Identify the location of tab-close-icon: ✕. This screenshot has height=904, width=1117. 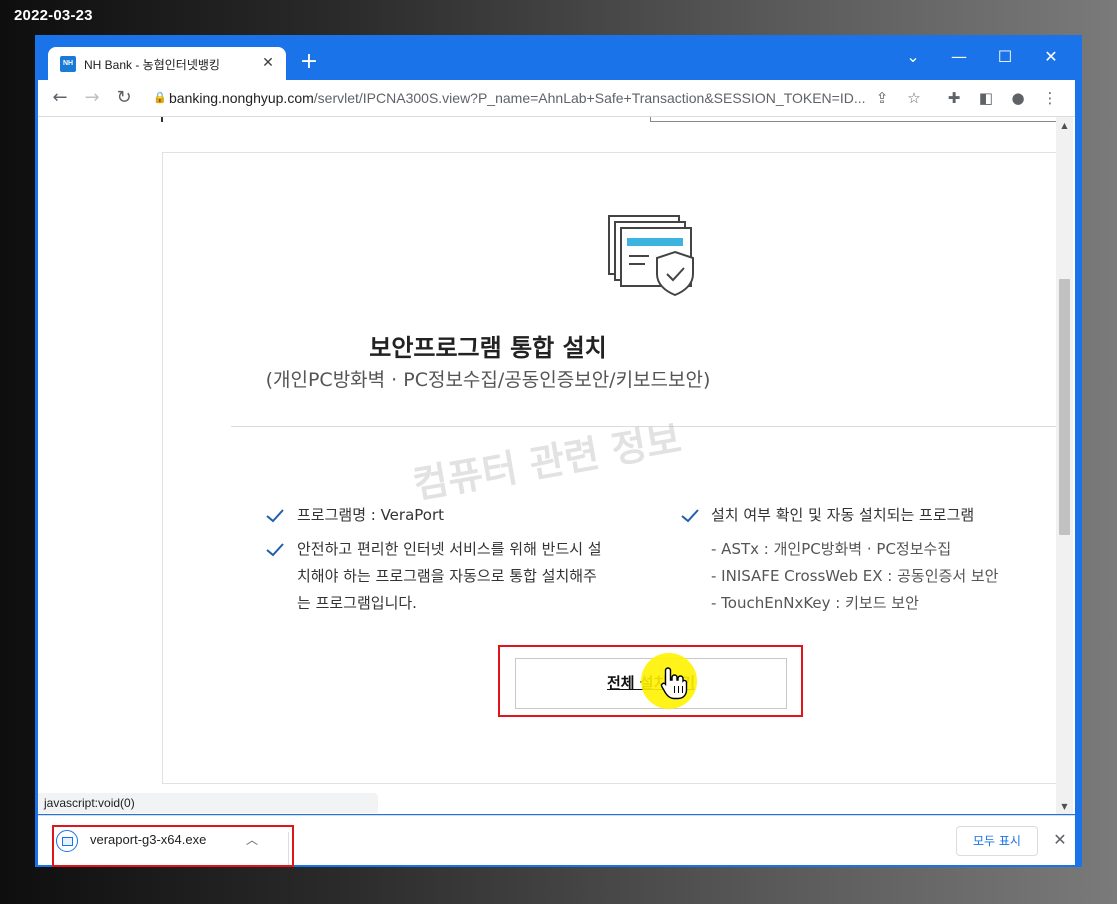
(268, 63).